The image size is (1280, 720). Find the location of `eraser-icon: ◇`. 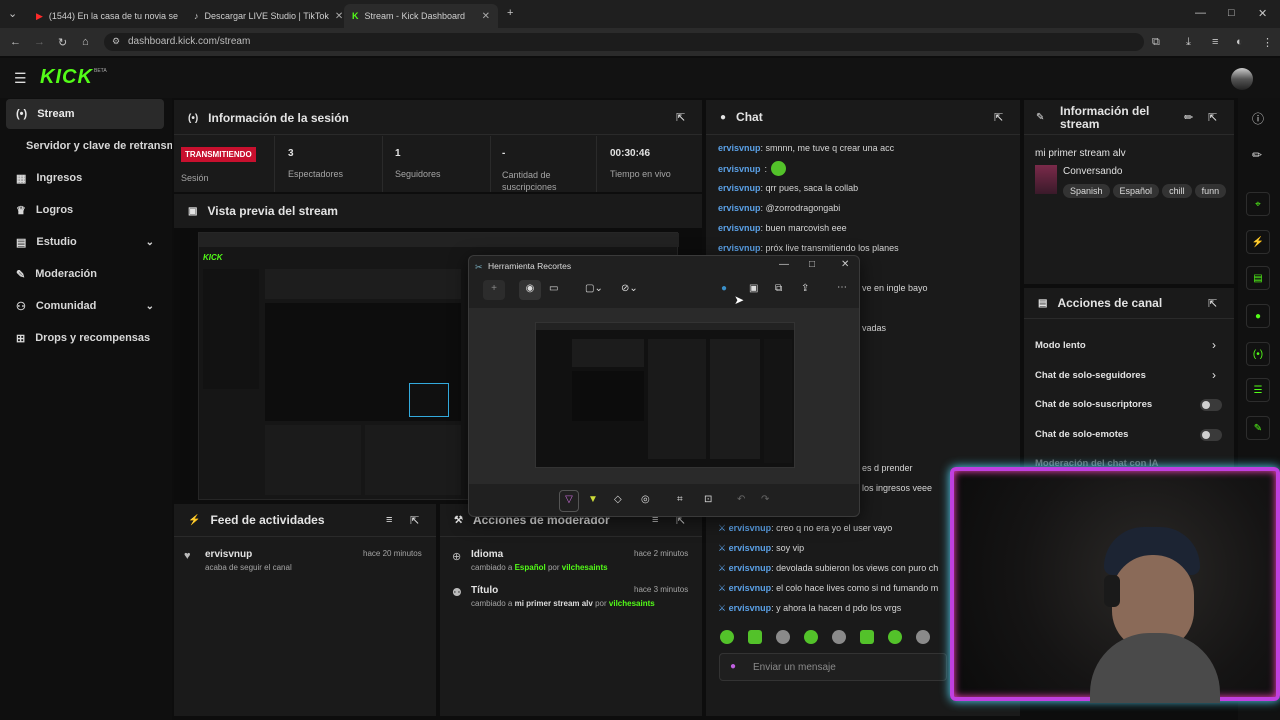

eraser-icon: ◇ is located at coordinates (618, 499).